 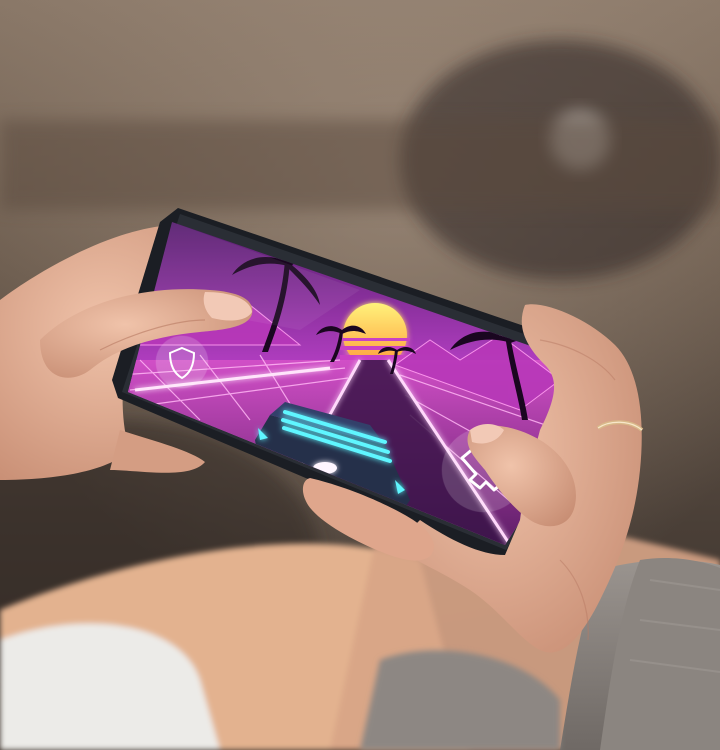 I want to click on shield-button, so click(x=182, y=362).